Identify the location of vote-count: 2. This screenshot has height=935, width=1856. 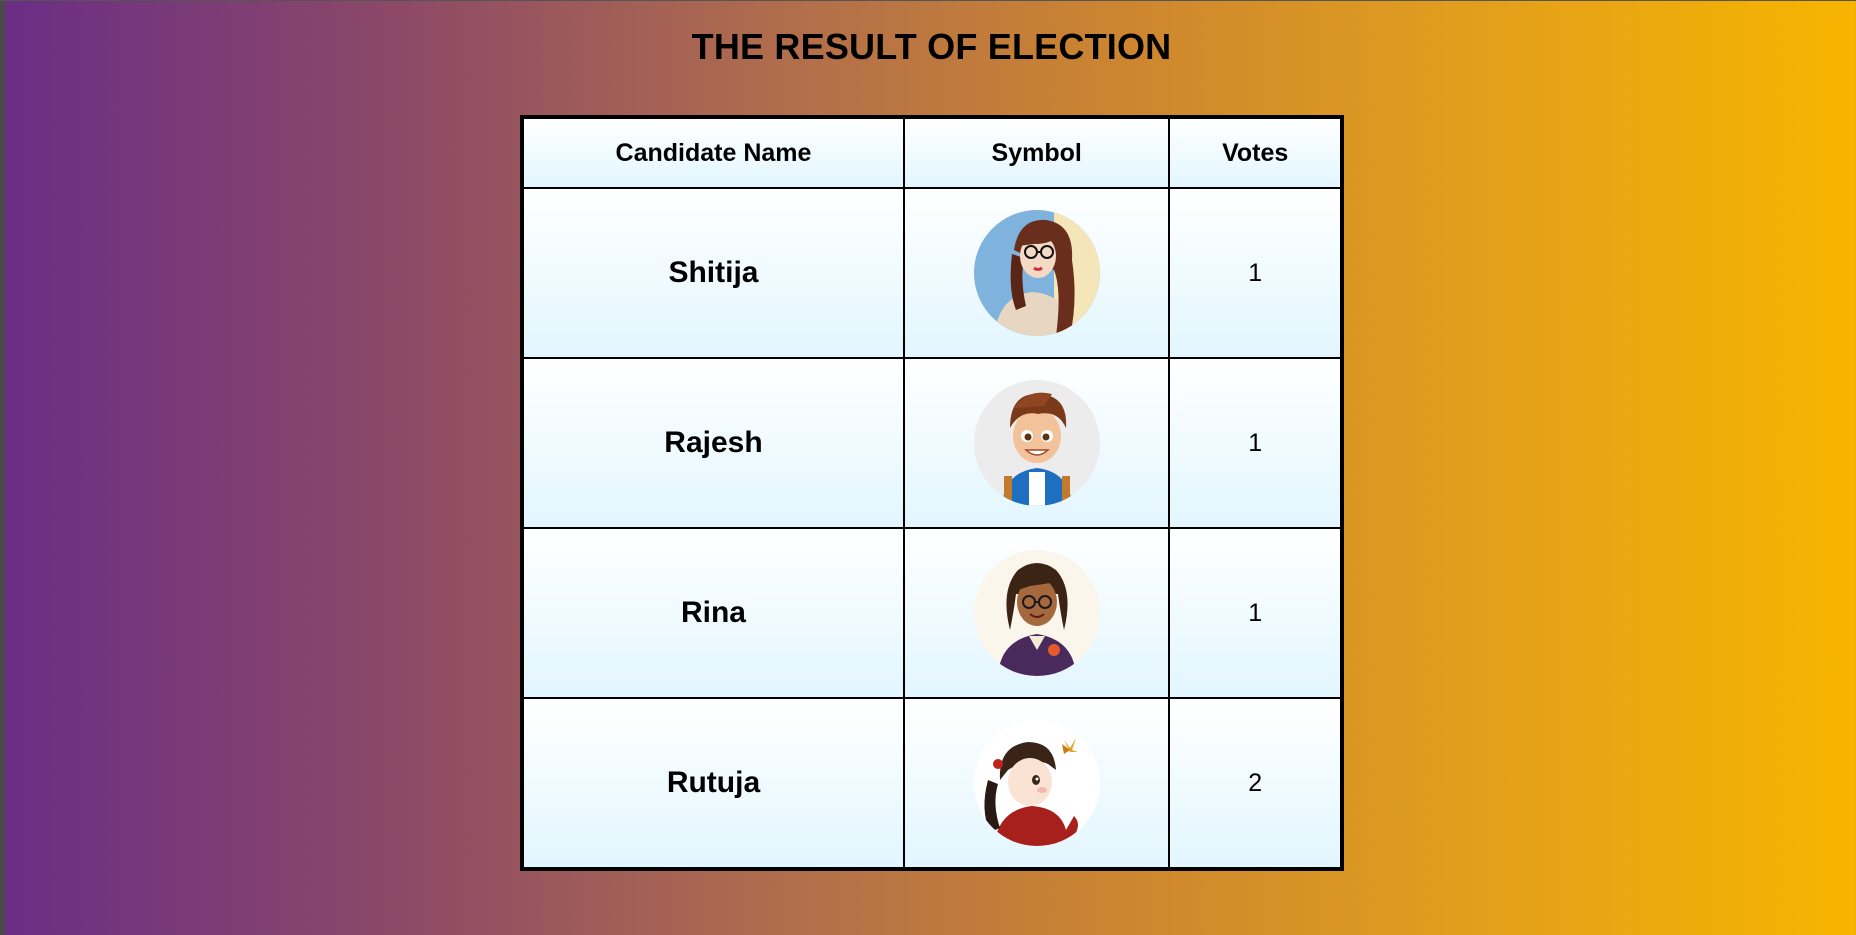
(1255, 783).